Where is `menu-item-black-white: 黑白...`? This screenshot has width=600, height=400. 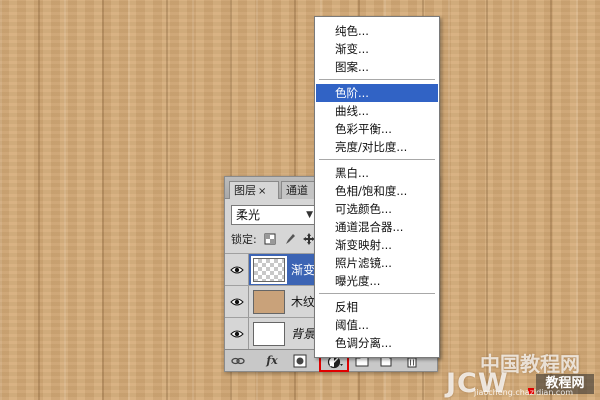
menu-item-black-white: 黑白... is located at coordinates (377, 173).